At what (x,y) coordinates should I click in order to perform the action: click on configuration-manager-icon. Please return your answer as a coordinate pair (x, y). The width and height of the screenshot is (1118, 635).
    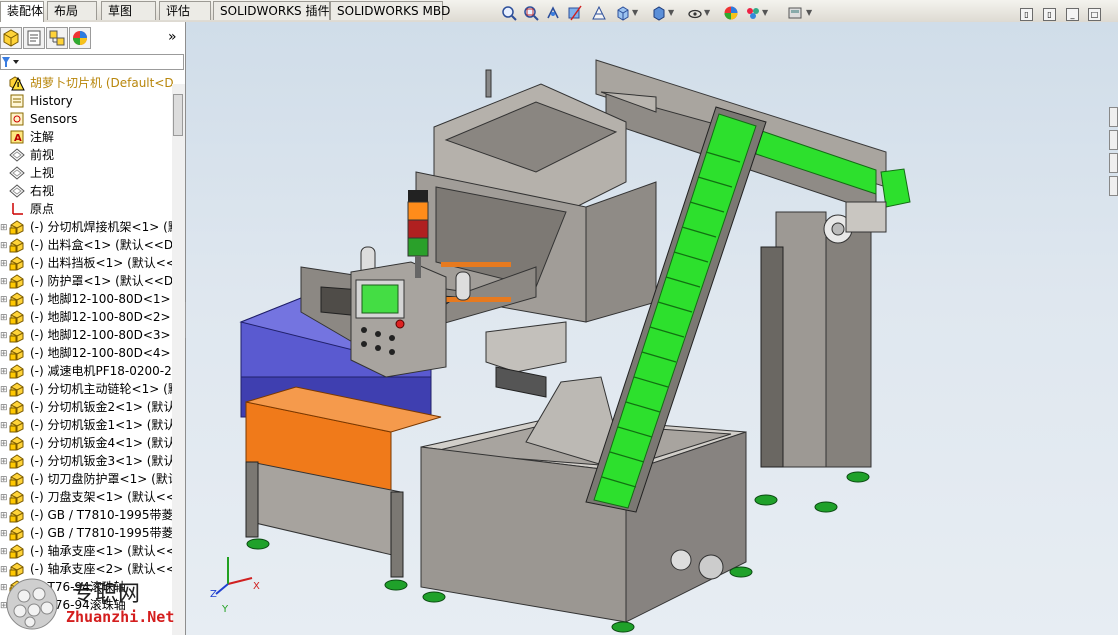
    Looking at the image, I should click on (57, 38).